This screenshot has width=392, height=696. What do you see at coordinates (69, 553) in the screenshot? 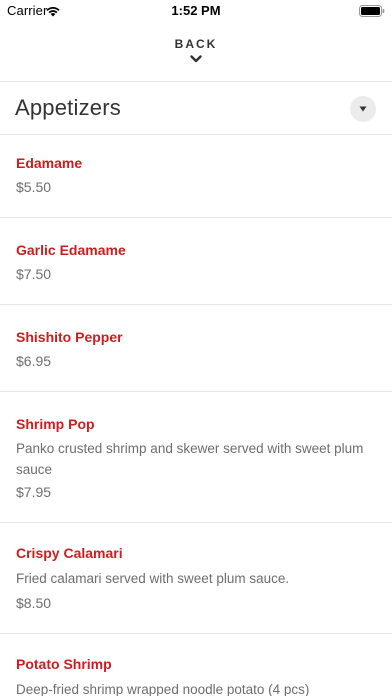
I see `item-name: Crispy Calamari` at bounding box center [69, 553].